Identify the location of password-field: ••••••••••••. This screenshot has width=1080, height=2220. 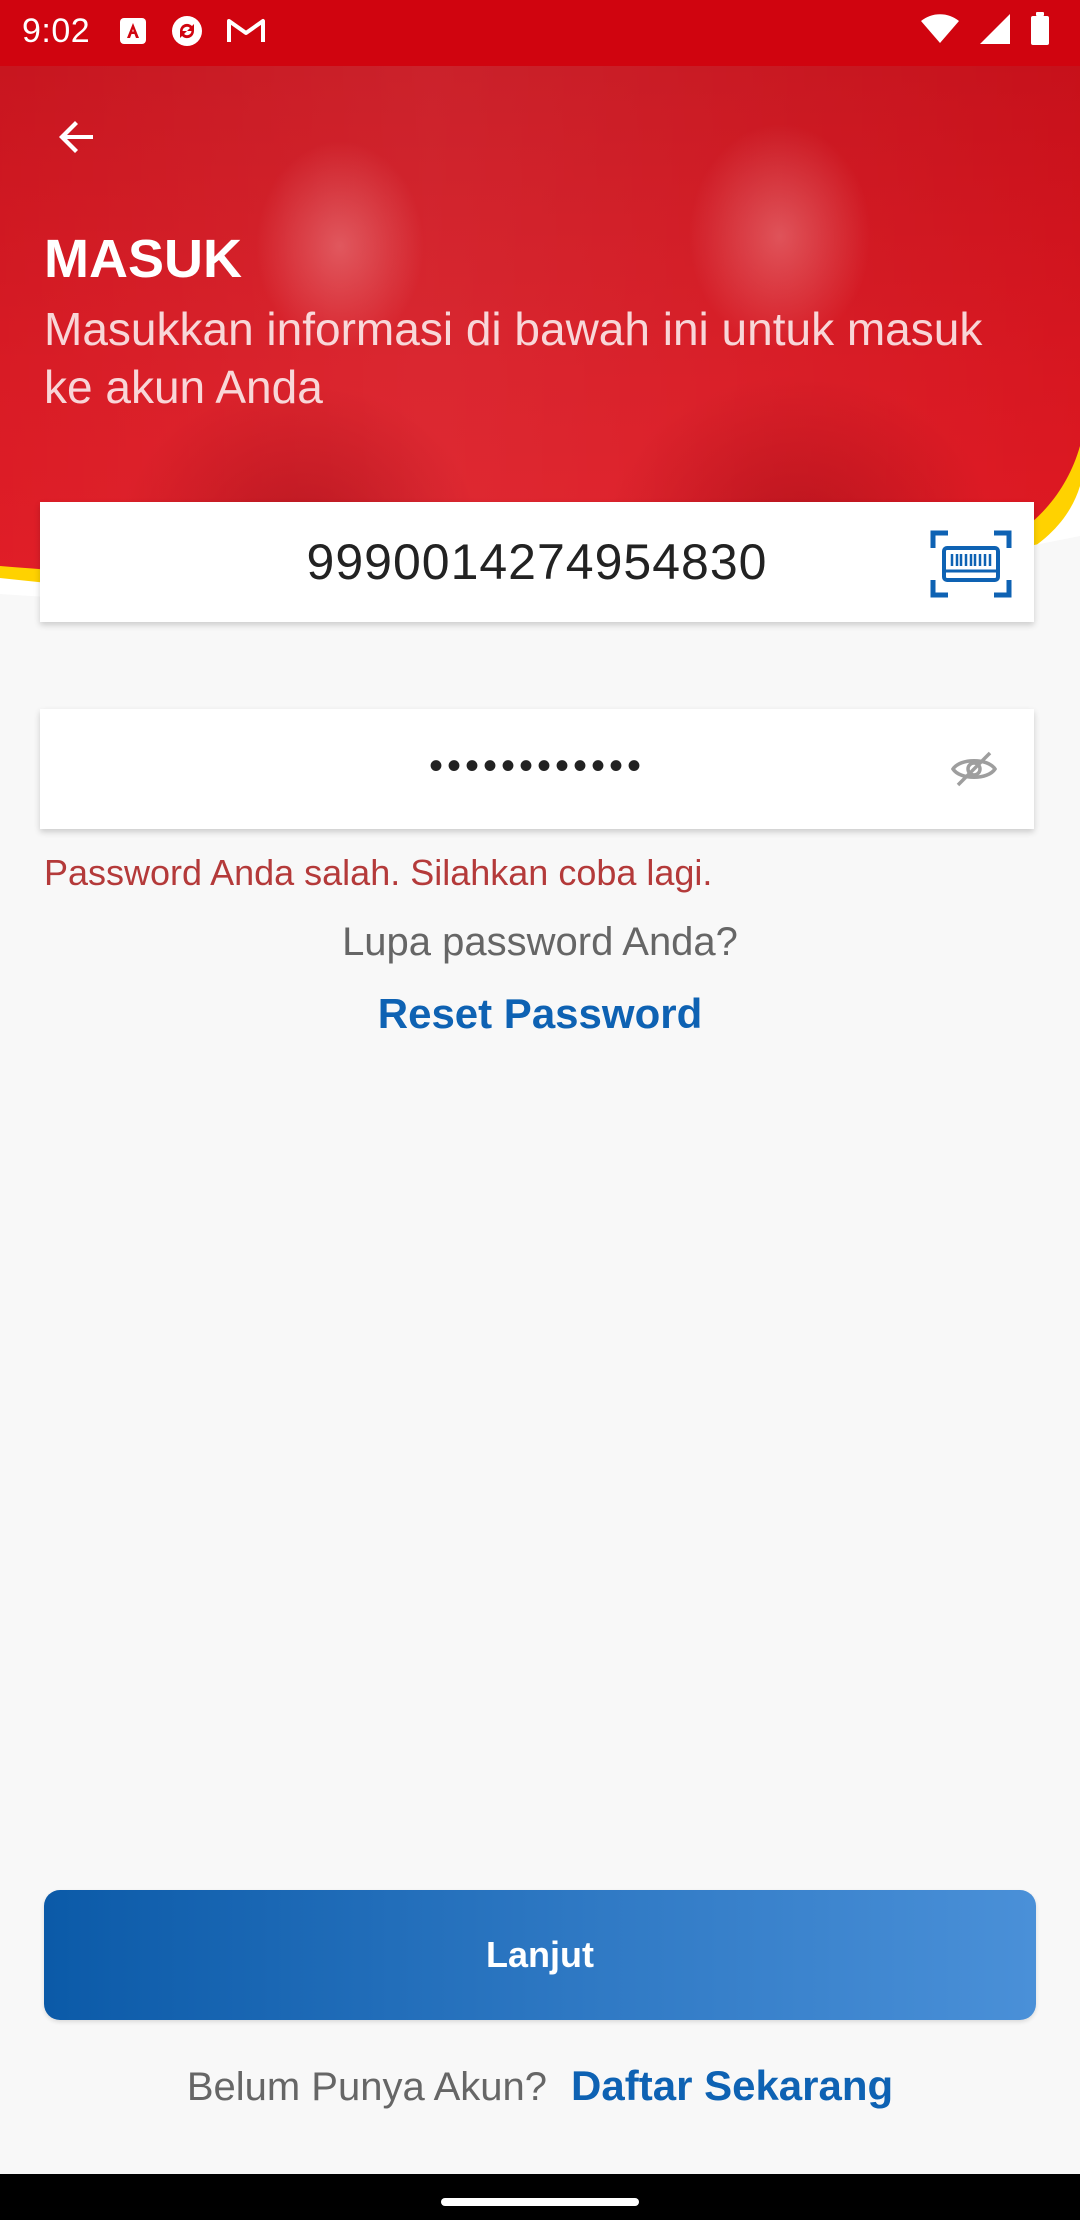
(537, 769).